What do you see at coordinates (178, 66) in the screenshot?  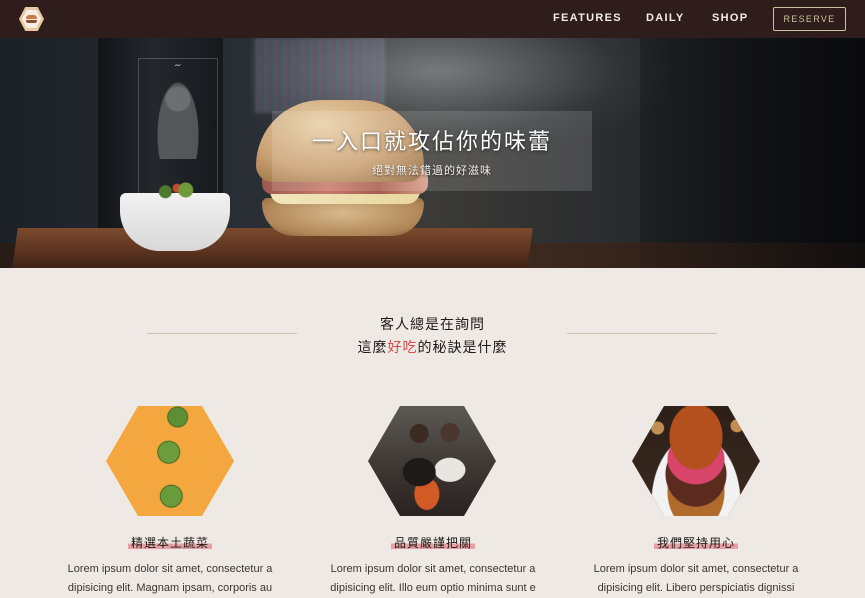 I see `bottle-script-logo: ~` at bounding box center [178, 66].